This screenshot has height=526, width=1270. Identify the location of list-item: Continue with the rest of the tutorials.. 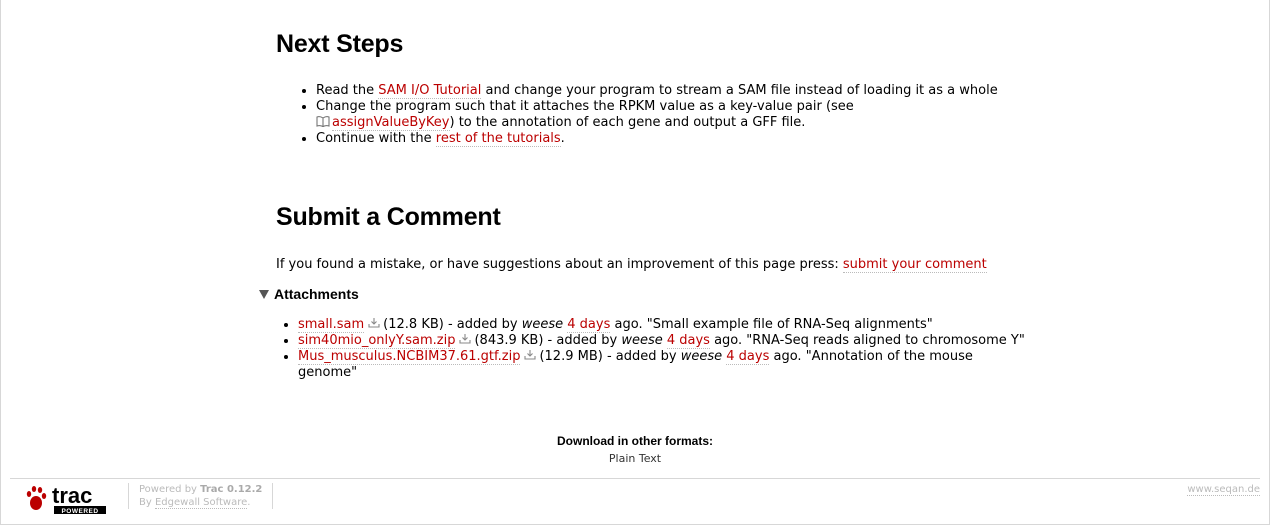
(666, 139).